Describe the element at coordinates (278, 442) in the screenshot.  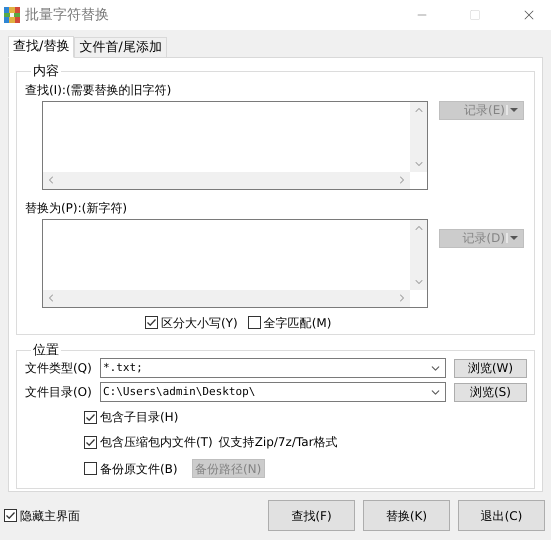
I see `note-text: 仅支持Zip/7z/Tar格式` at that location.